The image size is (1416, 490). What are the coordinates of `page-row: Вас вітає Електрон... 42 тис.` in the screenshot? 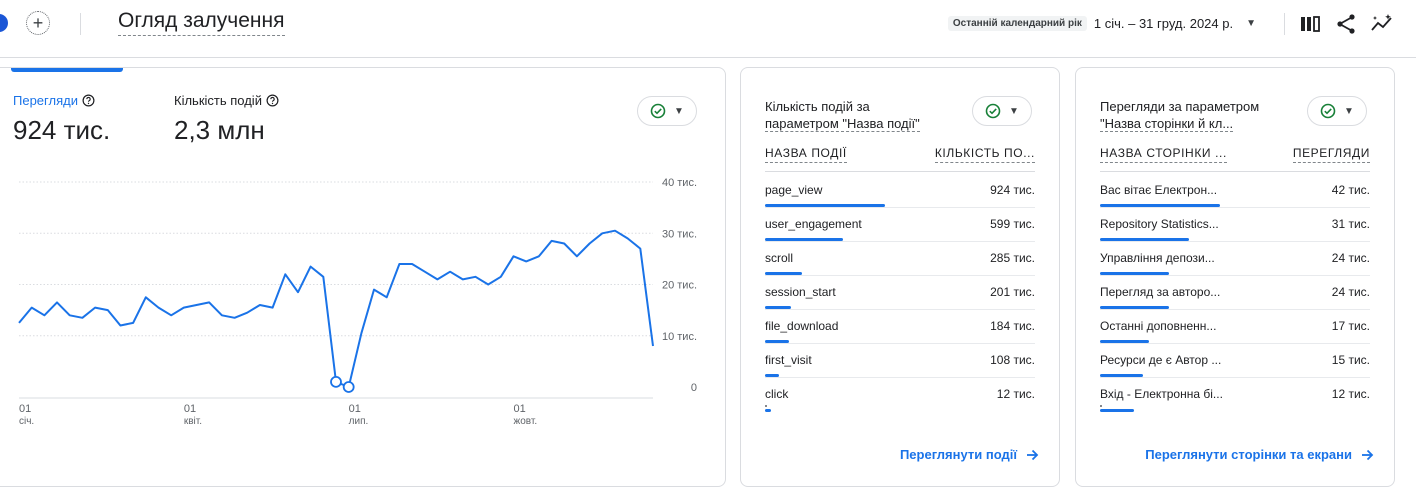 It's located at (1235, 191).